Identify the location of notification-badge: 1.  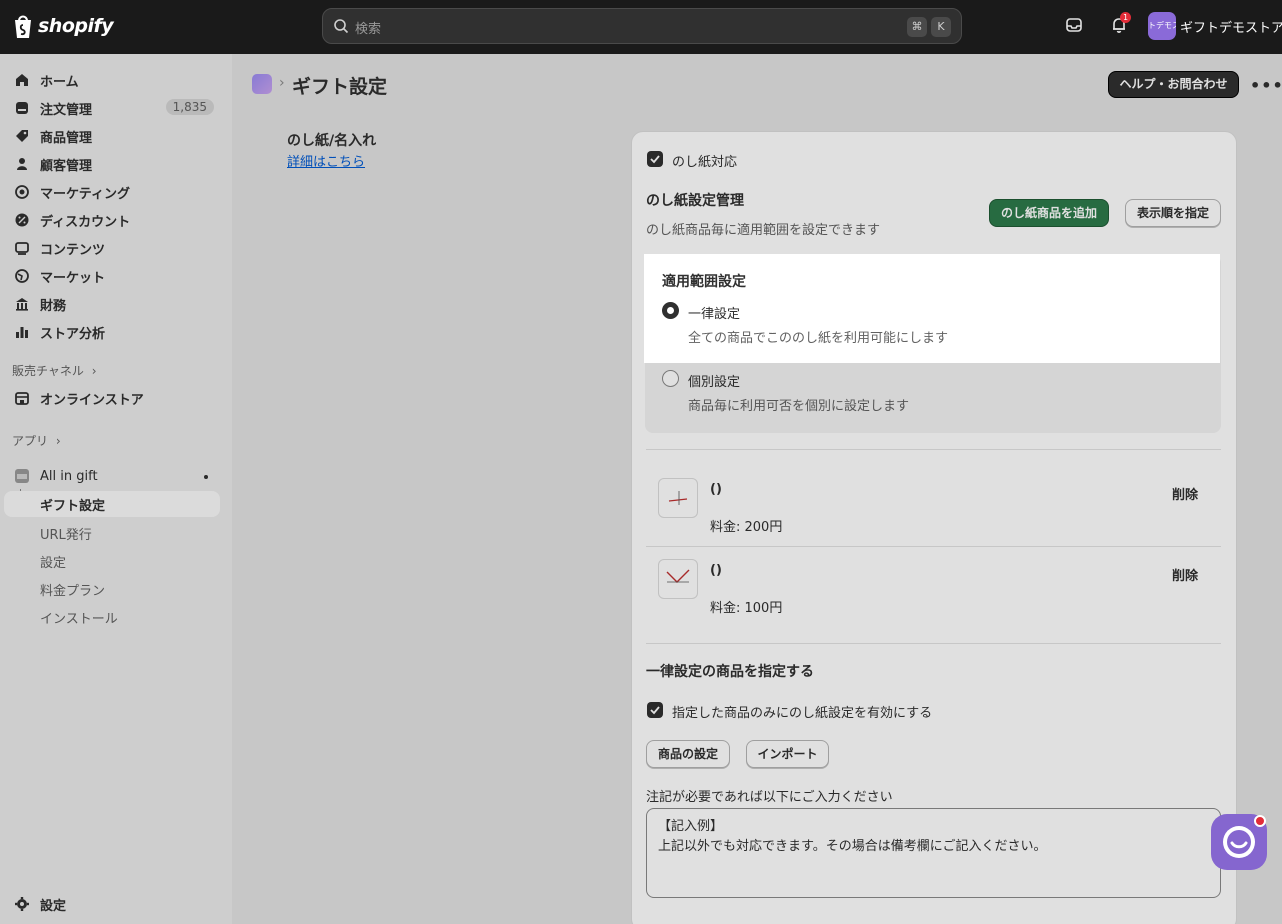
(1125, 17).